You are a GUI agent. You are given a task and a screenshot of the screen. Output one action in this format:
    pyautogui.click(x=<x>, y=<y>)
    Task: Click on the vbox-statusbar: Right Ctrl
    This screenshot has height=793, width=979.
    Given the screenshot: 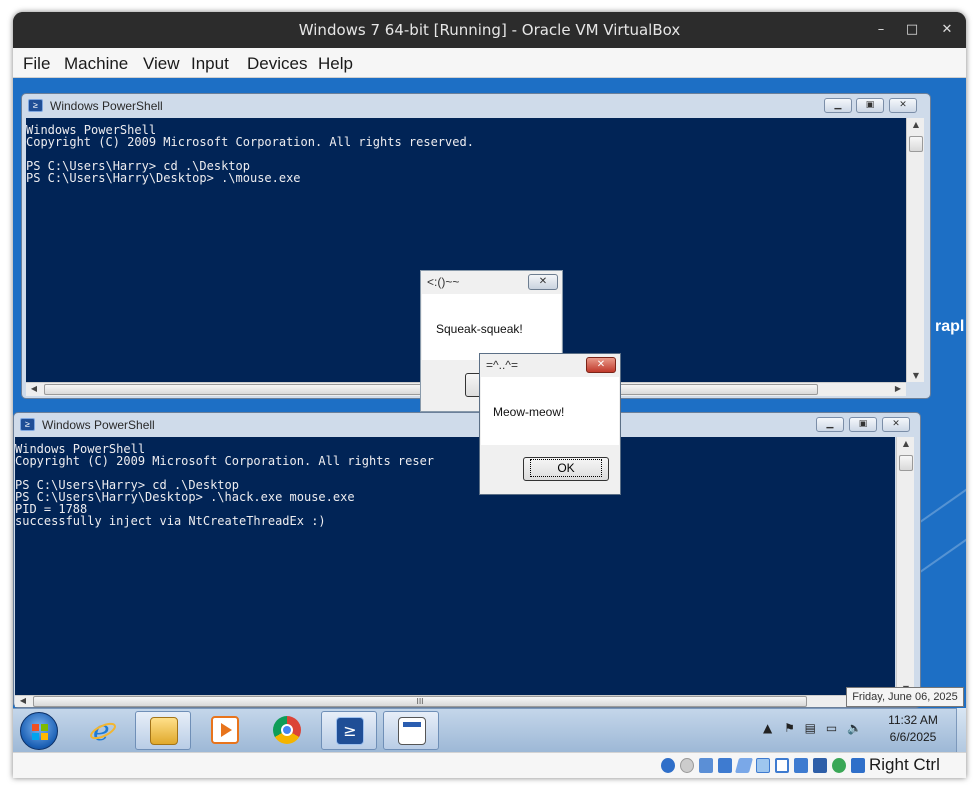 What is the action you would take?
    pyautogui.click(x=489, y=765)
    